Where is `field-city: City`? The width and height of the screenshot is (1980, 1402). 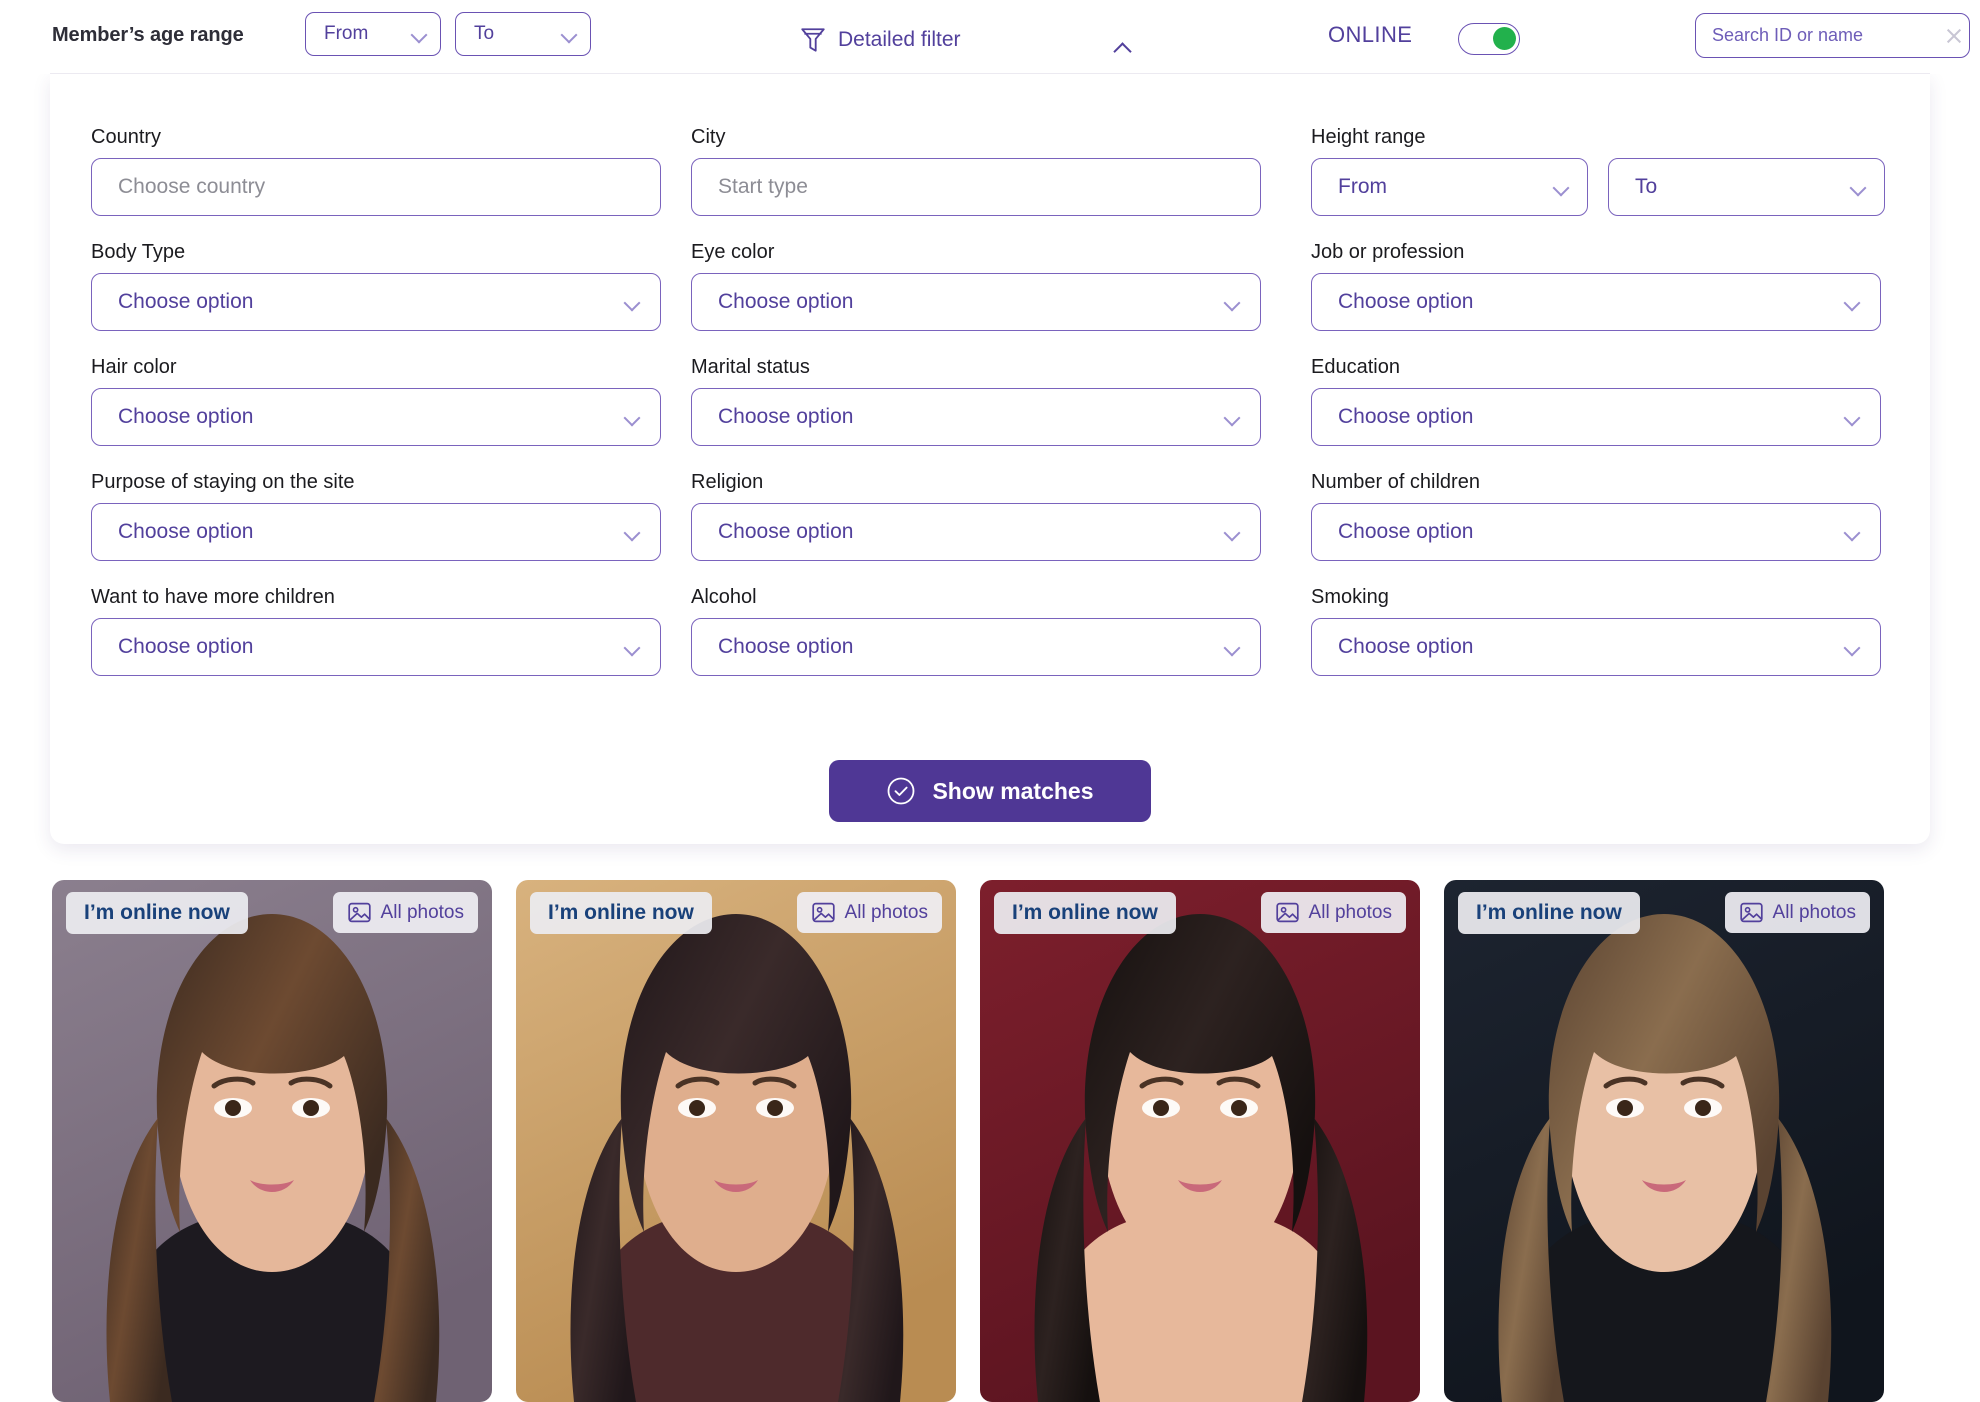 field-city: City is located at coordinates (1001, 171).